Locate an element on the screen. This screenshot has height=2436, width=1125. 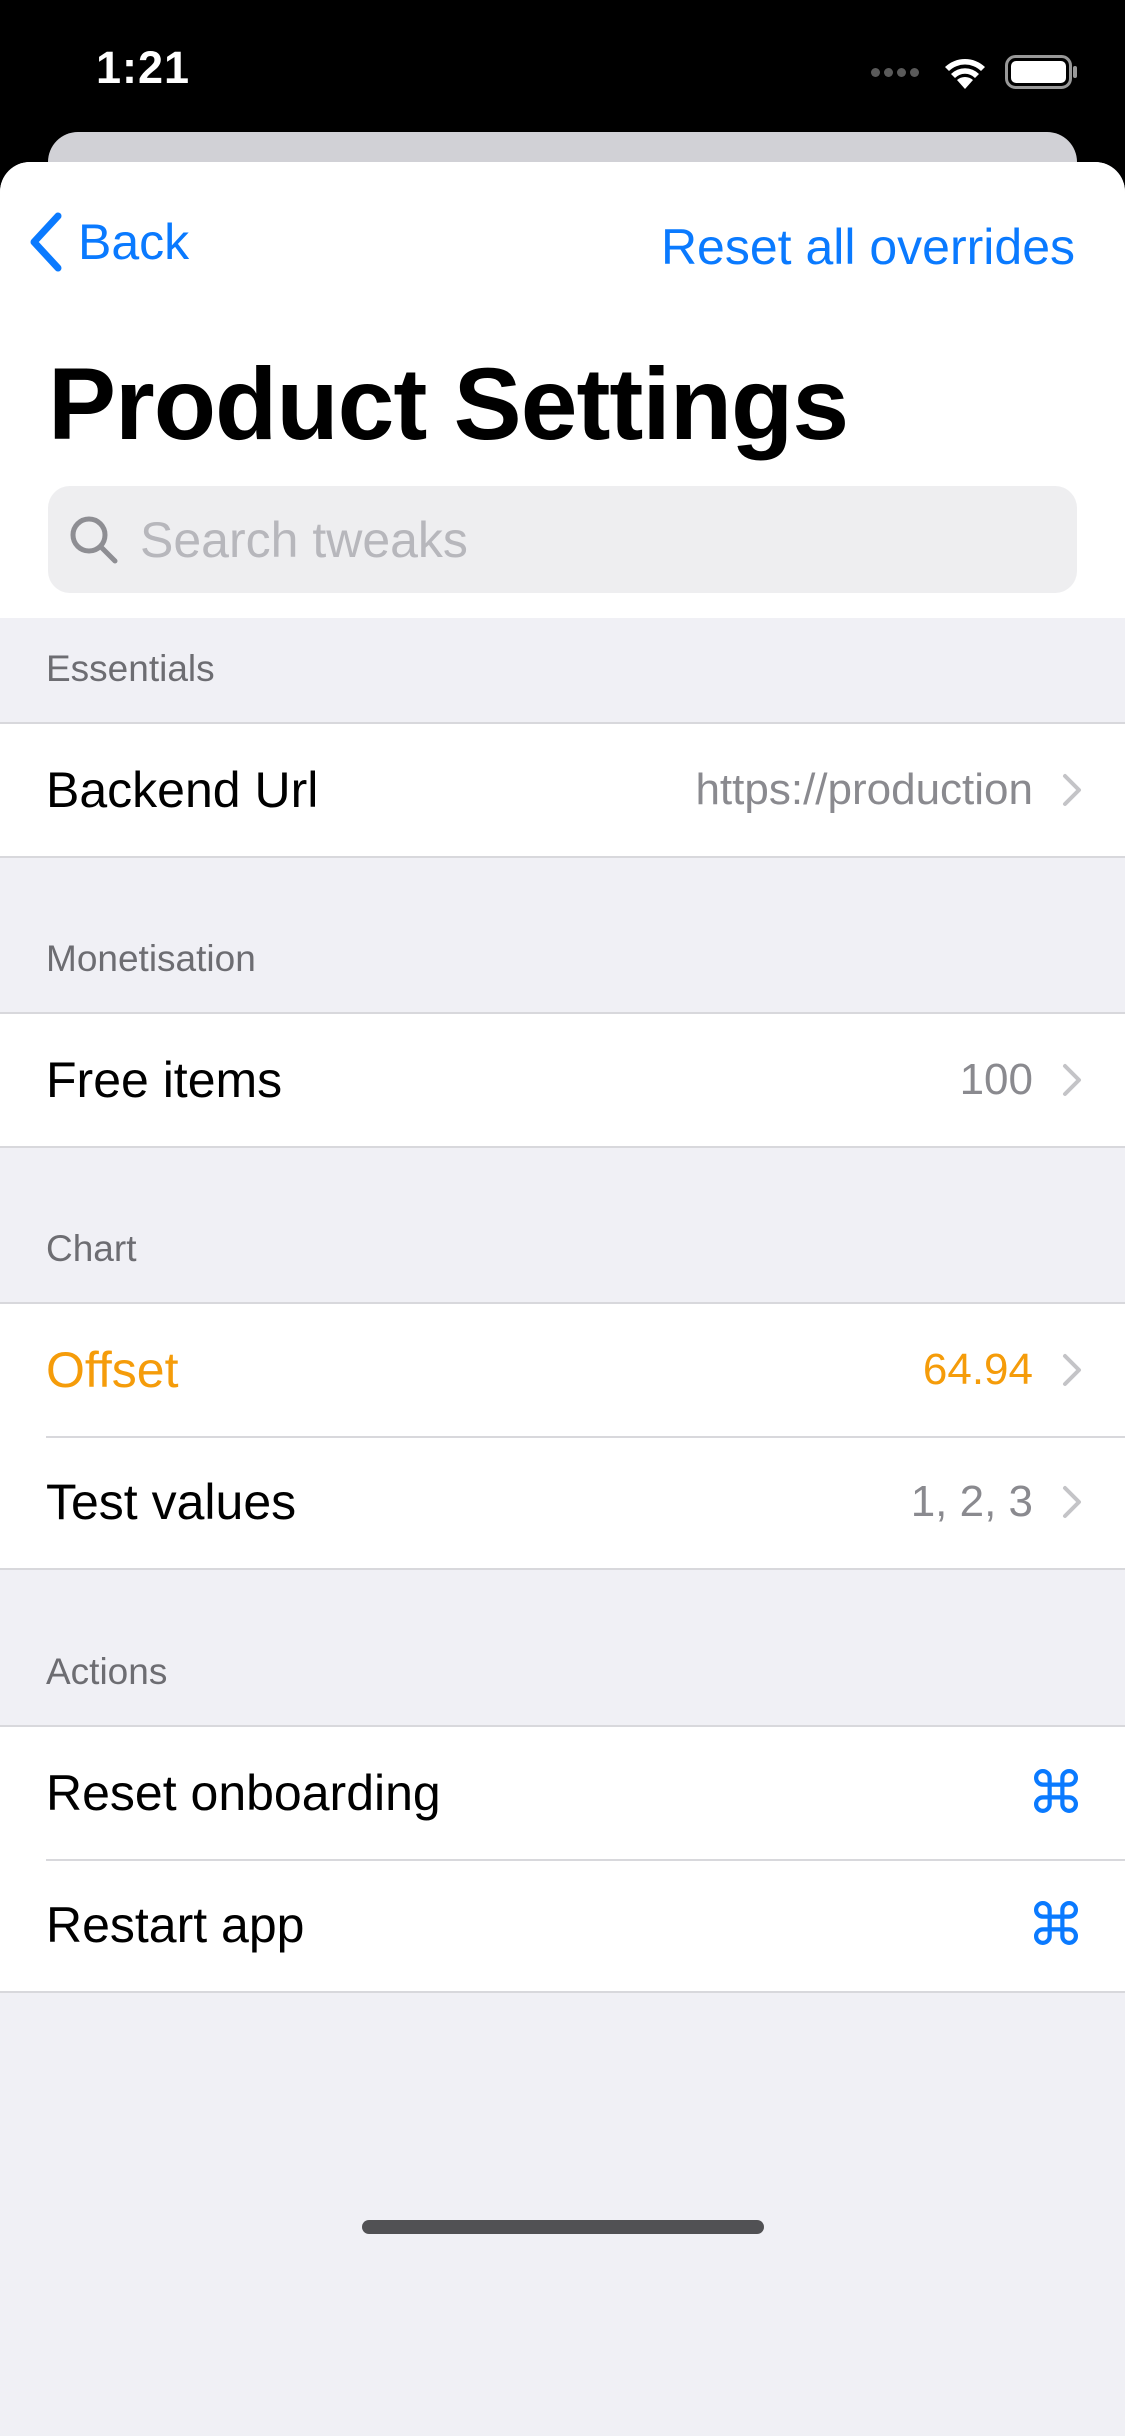
row-restart-app: Restart app ⌘ is located at coordinates (562, 1925).